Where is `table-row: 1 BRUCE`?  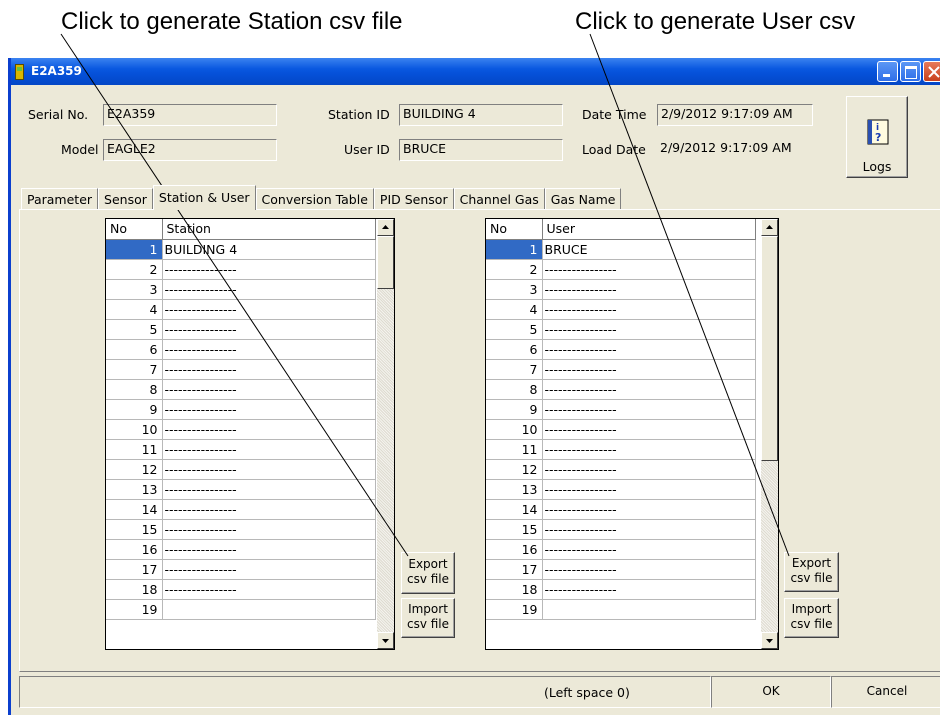
table-row: 1 BRUCE is located at coordinates (621, 249).